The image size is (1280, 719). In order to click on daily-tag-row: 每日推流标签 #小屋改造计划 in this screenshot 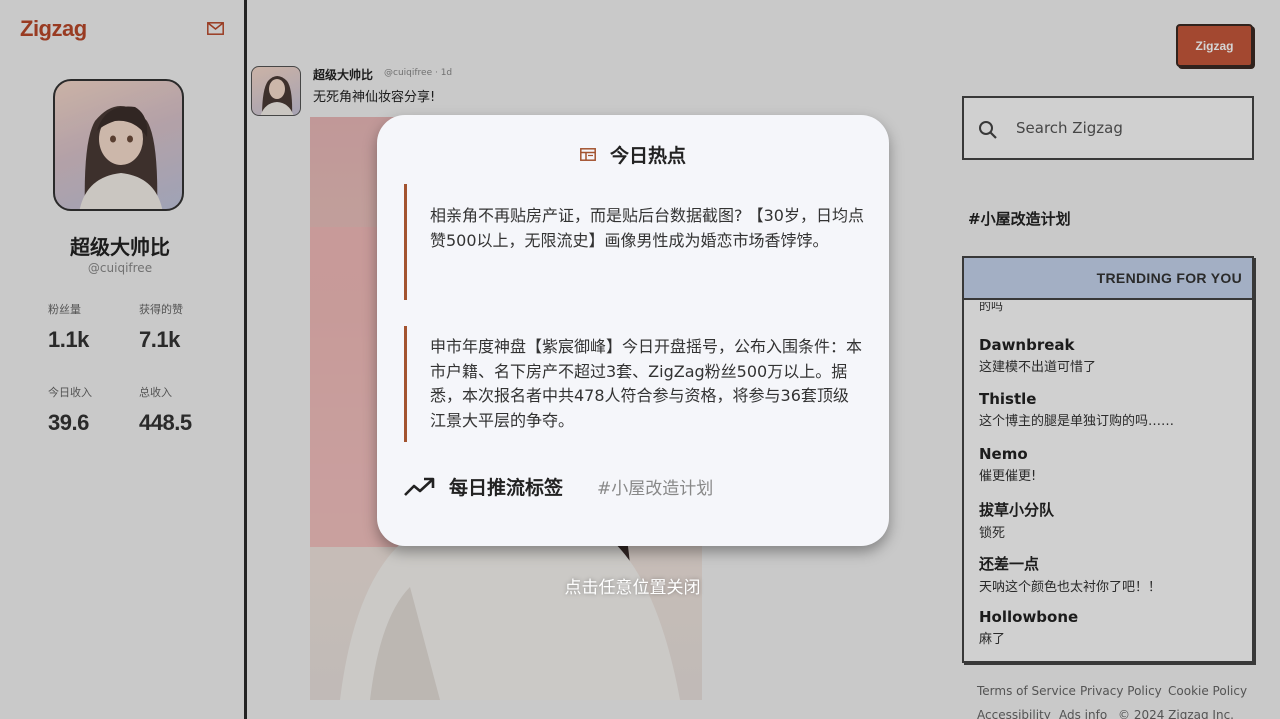, I will do `click(634, 486)`.